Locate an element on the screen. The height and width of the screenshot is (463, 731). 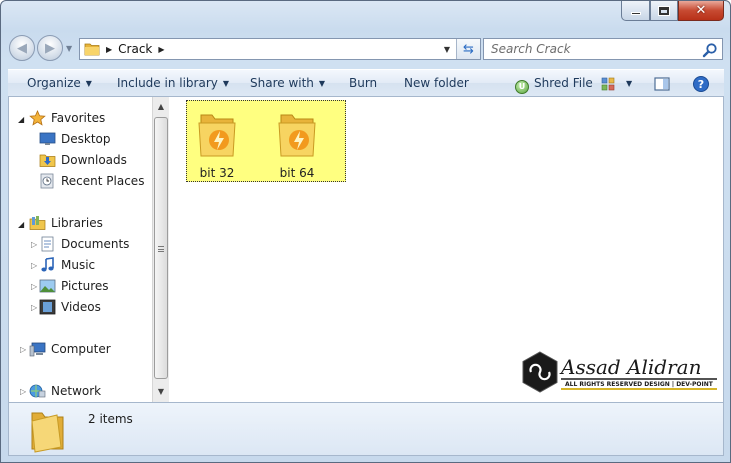
downloads-icon is located at coordinates (47, 160).